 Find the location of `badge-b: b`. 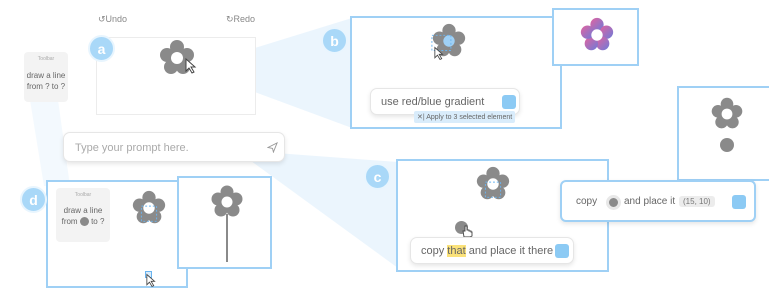

badge-b: b is located at coordinates (334, 40).